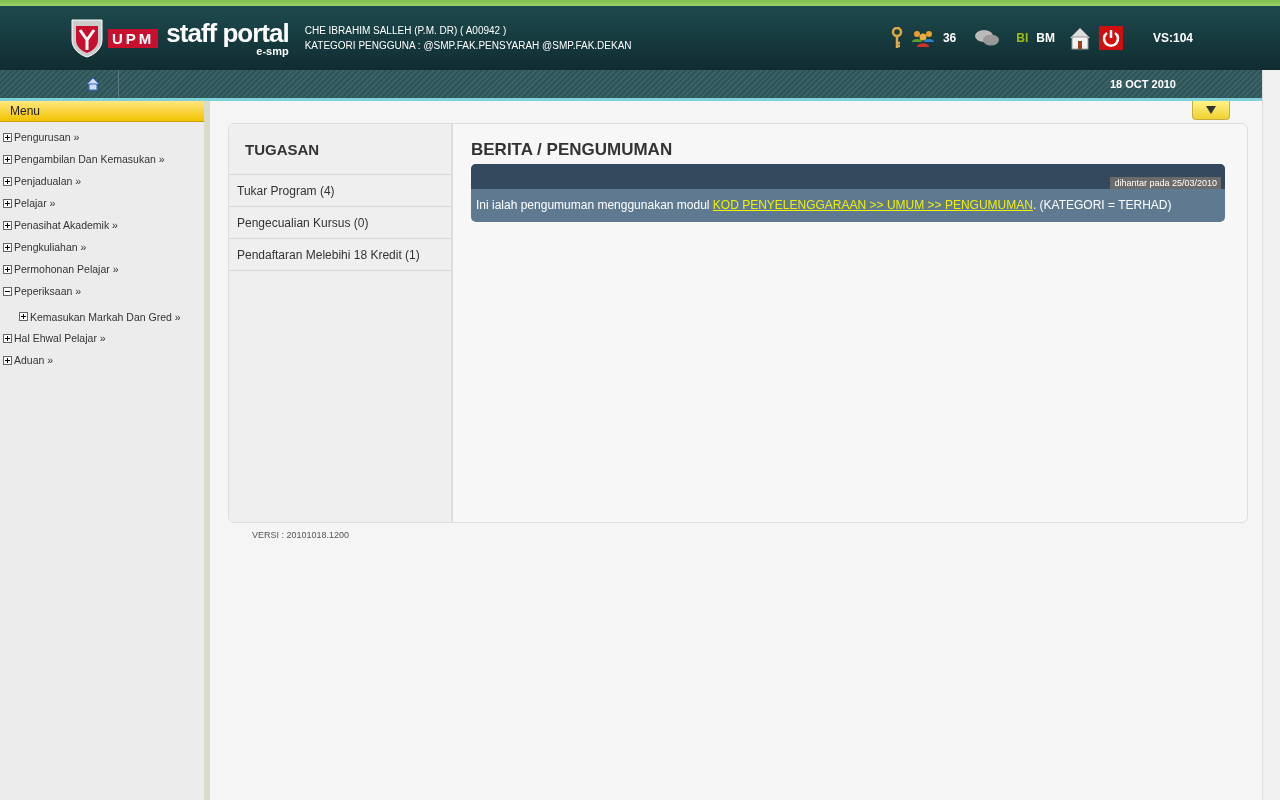  What do you see at coordinates (872, 205) in the screenshot?
I see `module-link: KOD PENYELENGGARAAN >> UMUM >> PENGUMUMAN` at bounding box center [872, 205].